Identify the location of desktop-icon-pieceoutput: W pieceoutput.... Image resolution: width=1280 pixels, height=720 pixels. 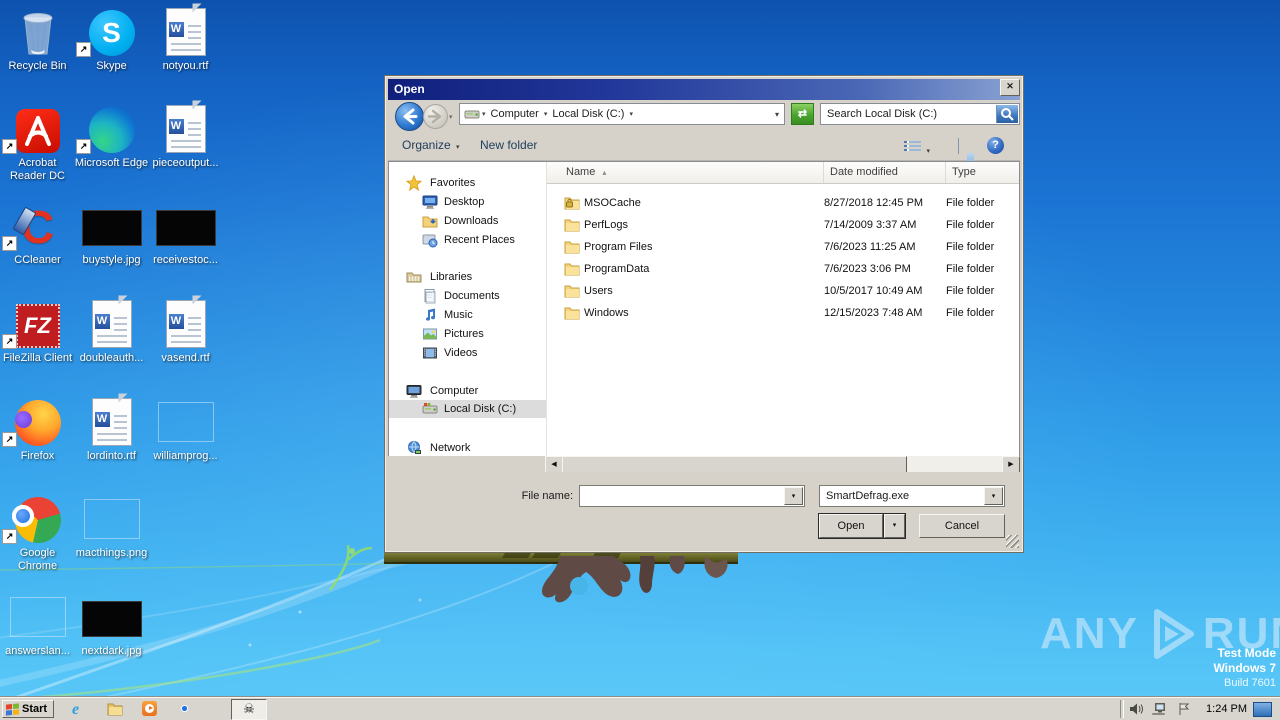
(185, 135).